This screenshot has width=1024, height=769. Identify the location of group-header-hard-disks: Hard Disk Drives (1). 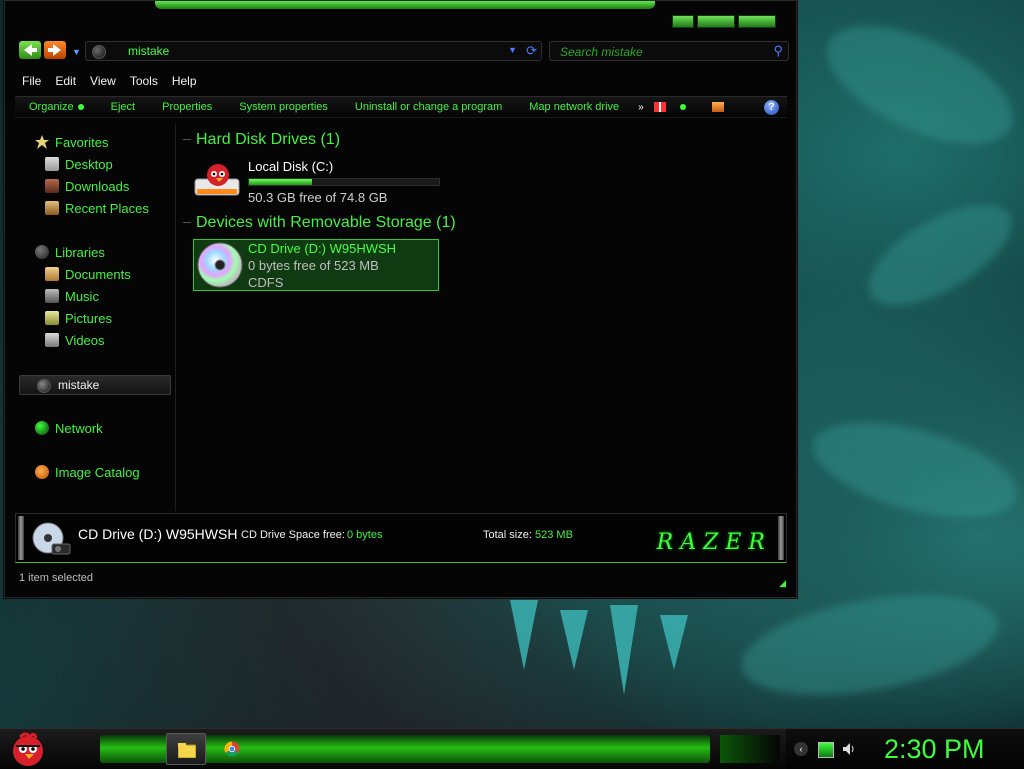
(261, 140).